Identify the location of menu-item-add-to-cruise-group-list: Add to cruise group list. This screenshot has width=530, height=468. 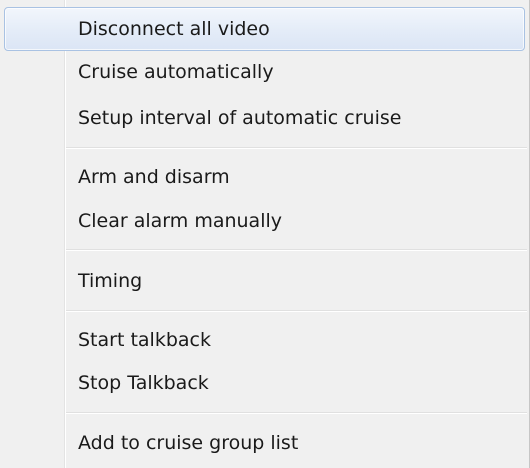
(264, 443).